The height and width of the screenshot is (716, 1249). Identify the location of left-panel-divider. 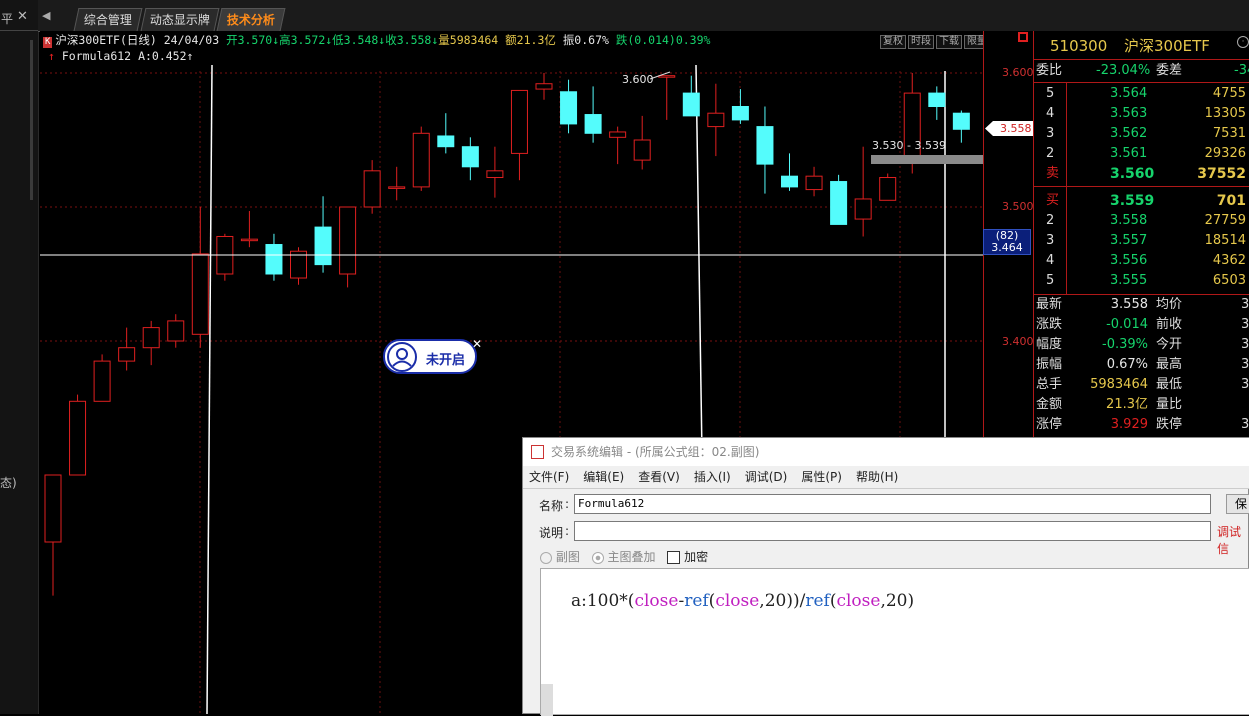
(19, 30).